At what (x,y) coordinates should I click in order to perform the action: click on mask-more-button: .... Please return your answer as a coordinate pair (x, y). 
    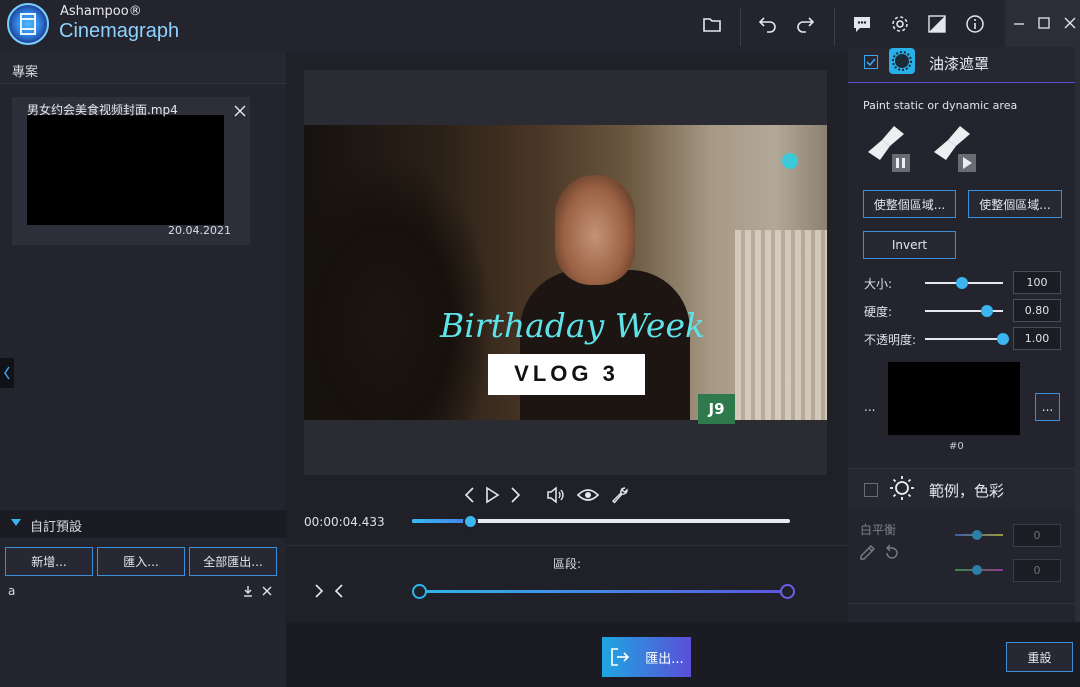
    Looking at the image, I should click on (1047, 407).